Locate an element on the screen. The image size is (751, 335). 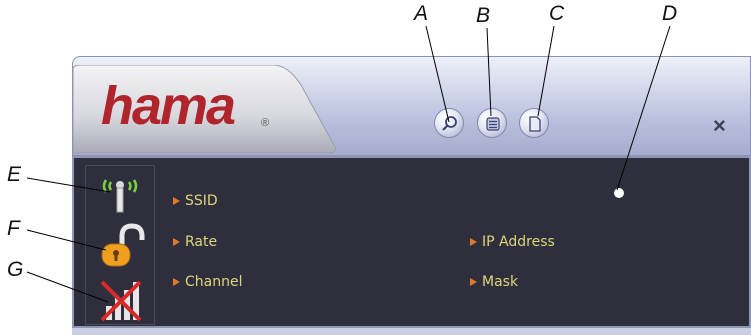
leader-g is located at coordinates (67, 287).